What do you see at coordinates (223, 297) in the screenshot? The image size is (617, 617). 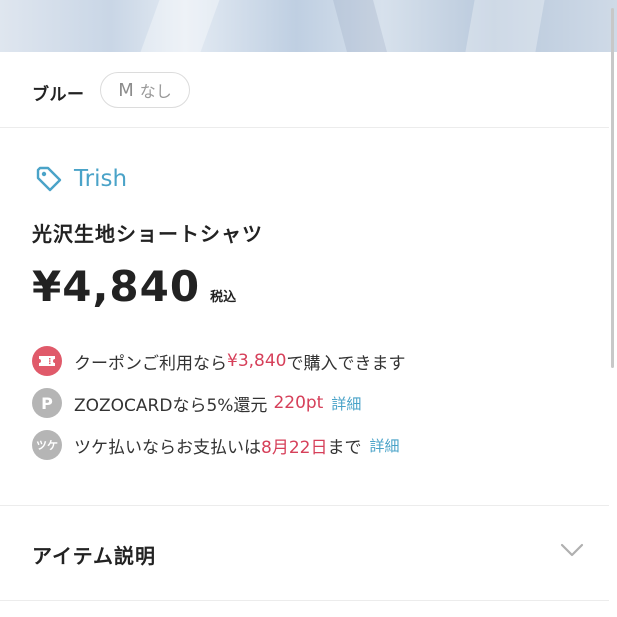 I see `tax-label: 税込` at bounding box center [223, 297].